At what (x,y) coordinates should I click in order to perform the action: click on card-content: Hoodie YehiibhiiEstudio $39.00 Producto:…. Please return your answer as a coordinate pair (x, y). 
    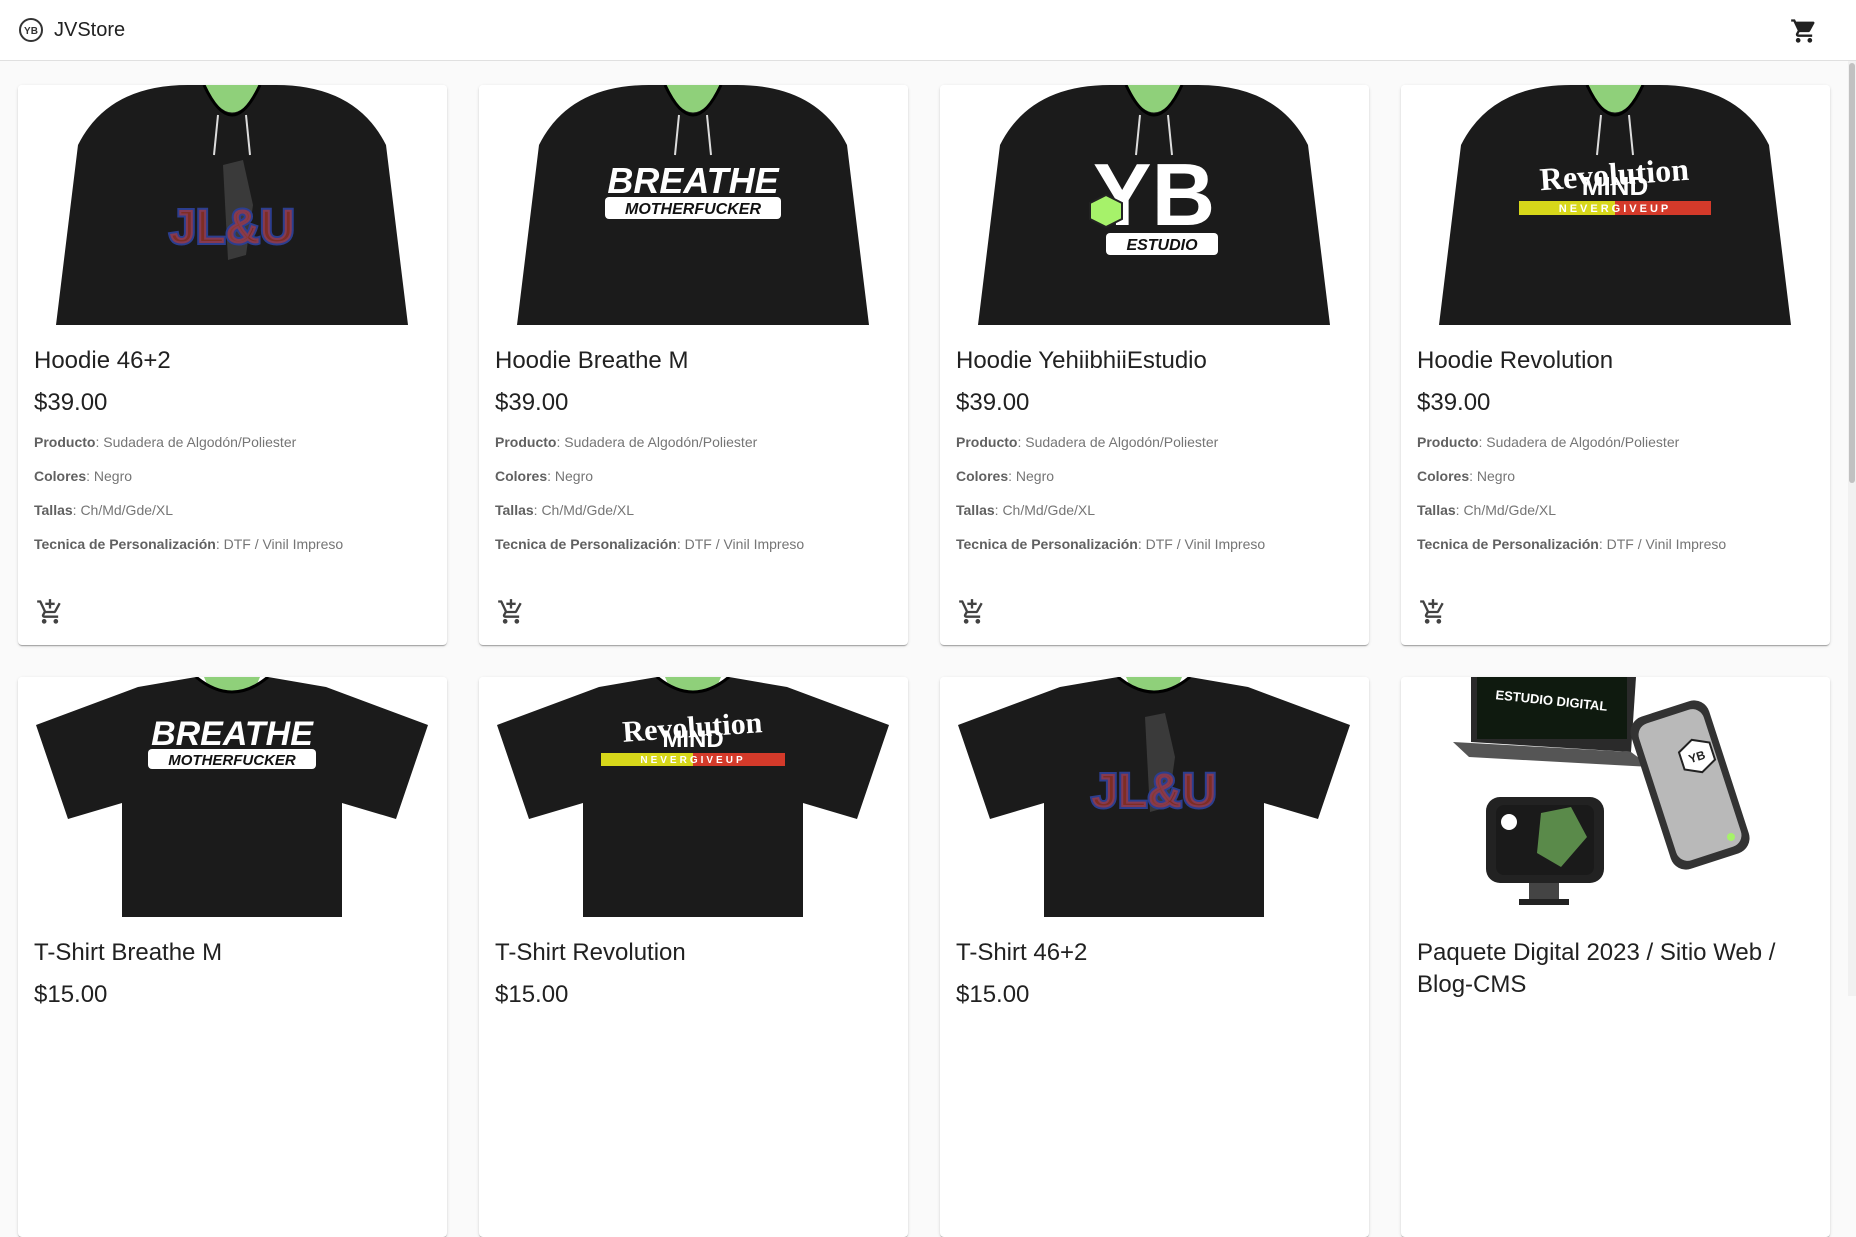
    Looking at the image, I should click on (1154, 446).